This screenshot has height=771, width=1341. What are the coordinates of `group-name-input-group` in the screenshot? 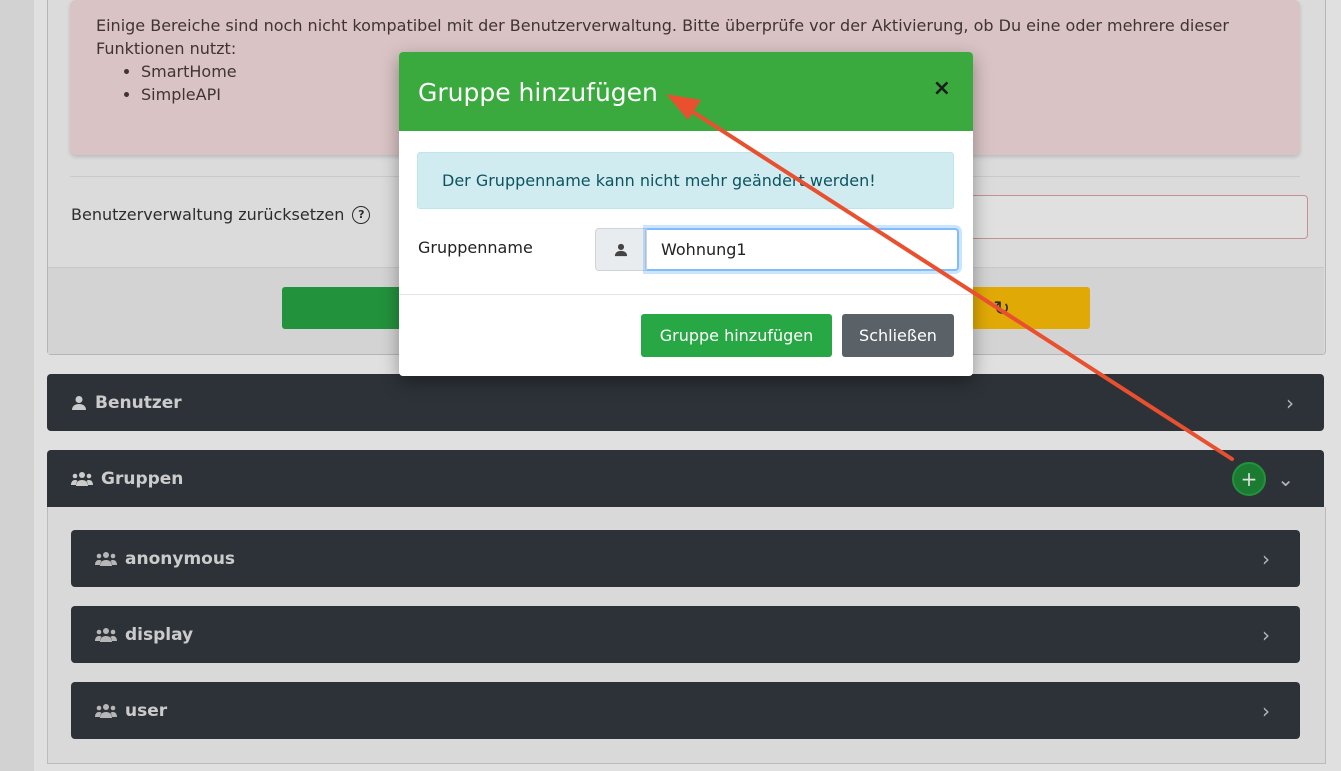 It's located at (777, 249).